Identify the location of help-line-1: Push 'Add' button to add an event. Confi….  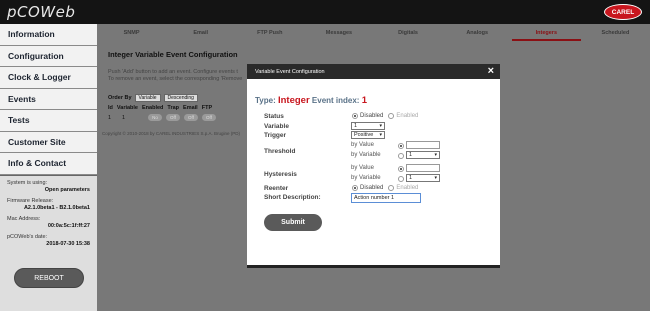
(173, 72).